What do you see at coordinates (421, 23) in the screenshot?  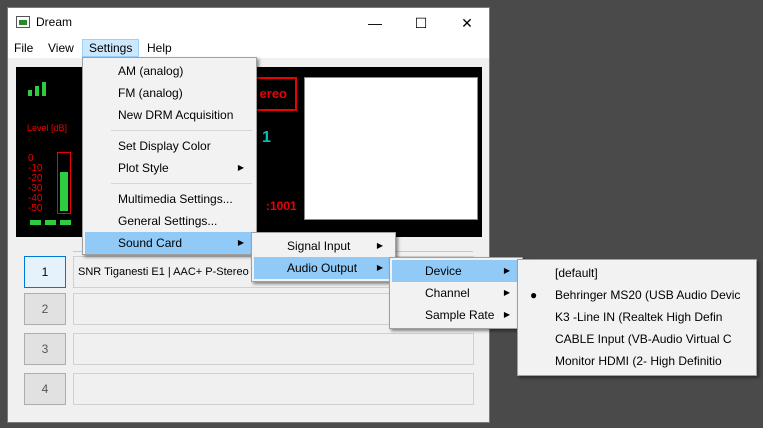 I see `maximize-button: ☐` at bounding box center [421, 23].